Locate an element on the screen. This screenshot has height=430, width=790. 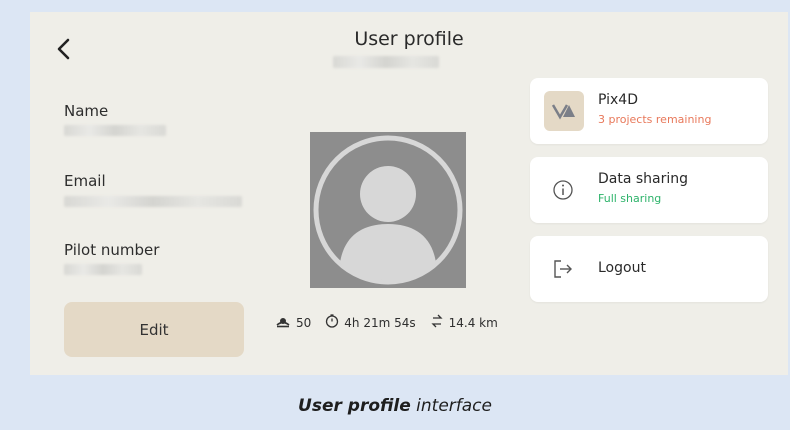
data-sharing-status: Full sharing is located at coordinates (630, 198).